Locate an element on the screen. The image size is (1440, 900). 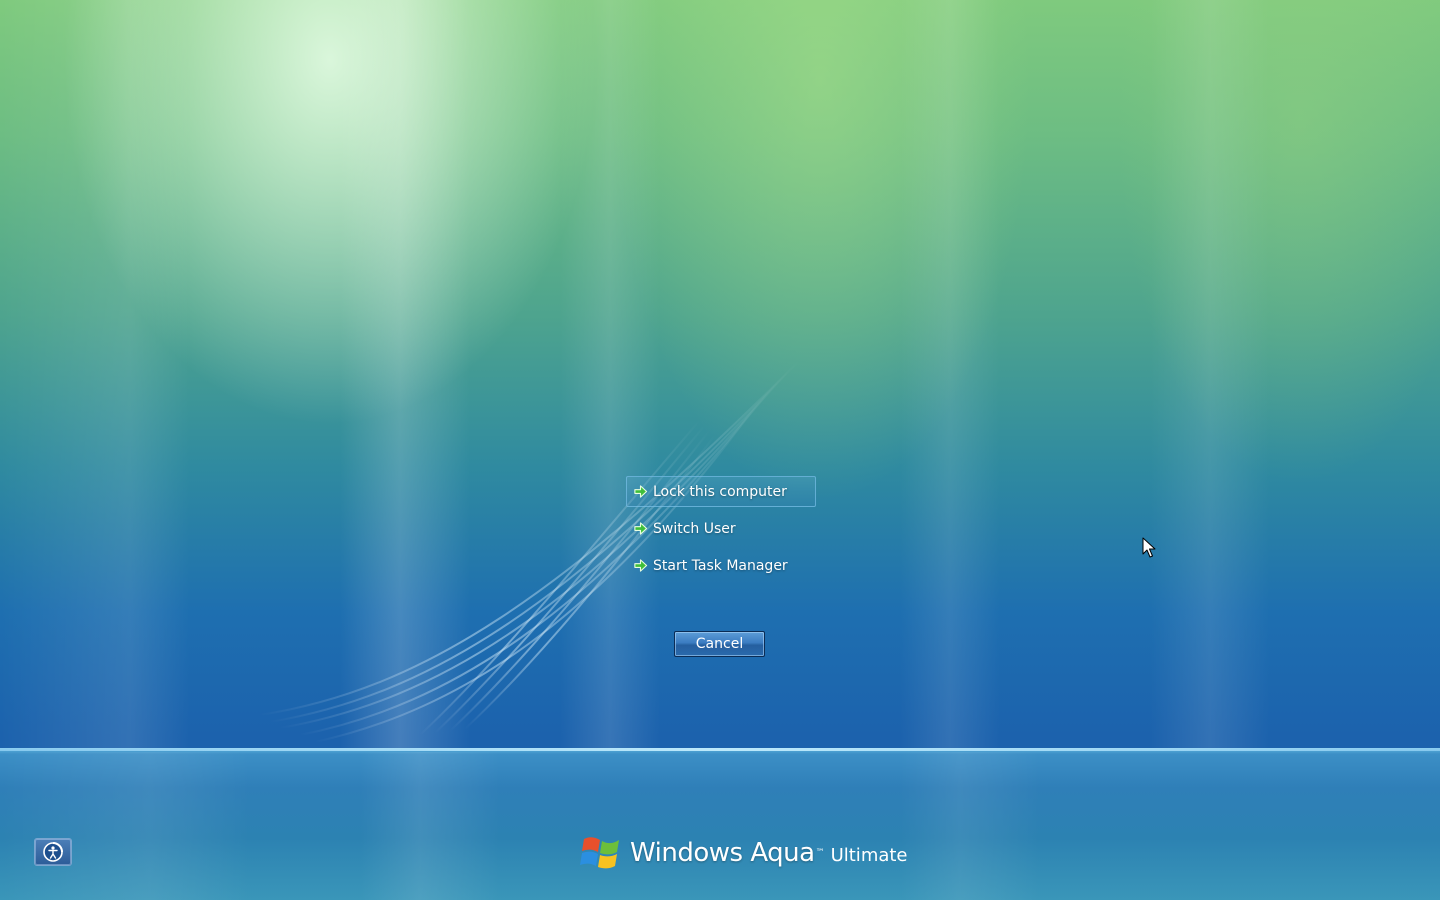
ease-of-access-button is located at coordinates (53, 852).